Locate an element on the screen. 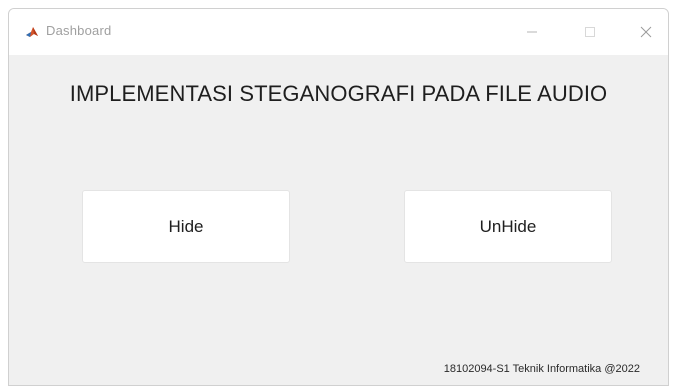  matlab-icon is located at coordinates (32, 32).